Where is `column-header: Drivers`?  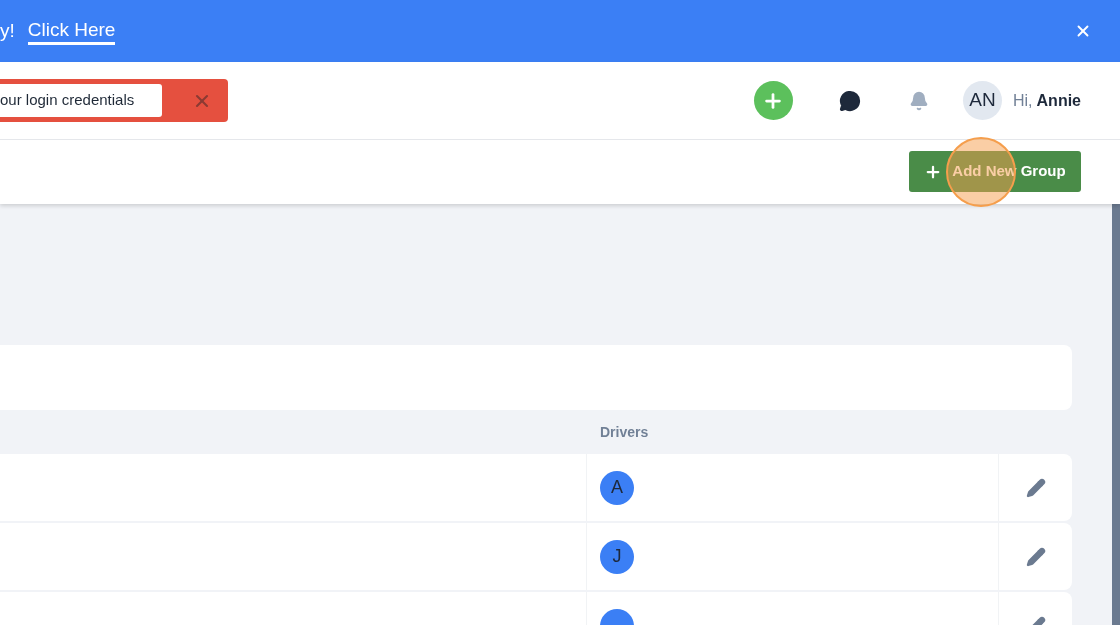 column-header: Drivers is located at coordinates (624, 432).